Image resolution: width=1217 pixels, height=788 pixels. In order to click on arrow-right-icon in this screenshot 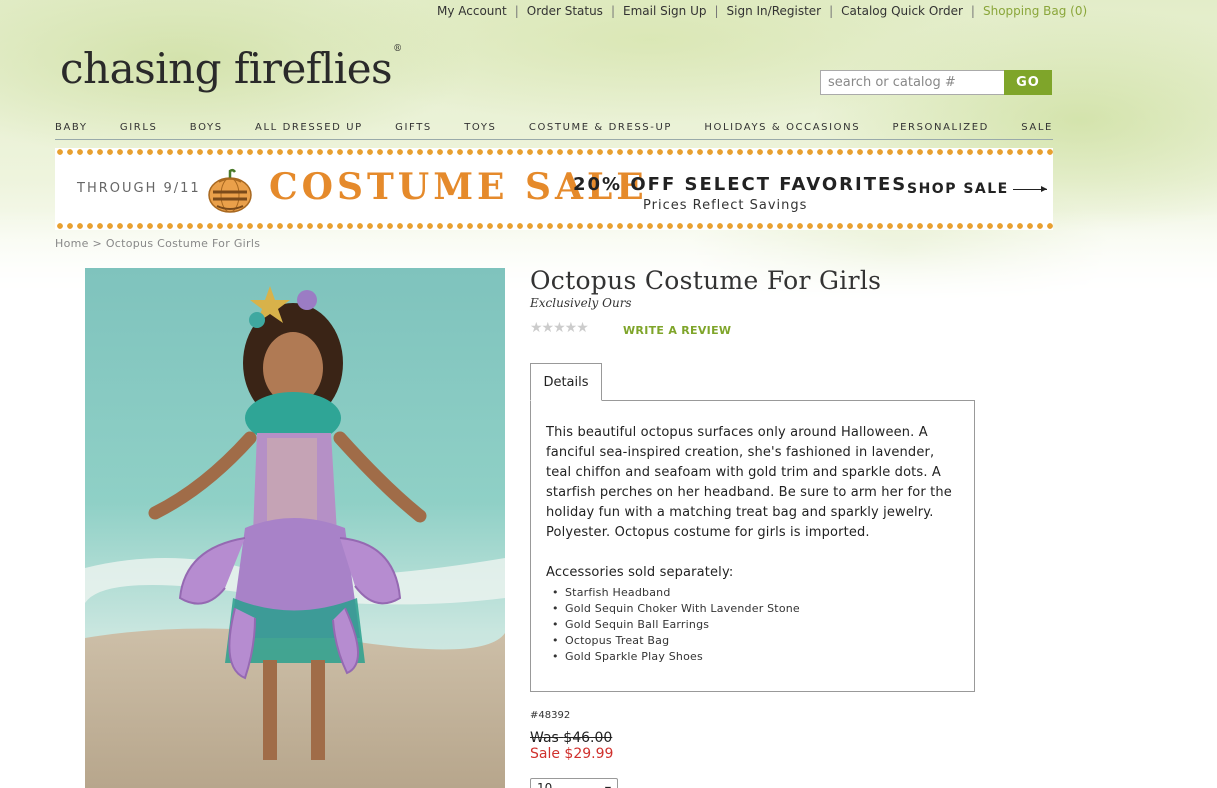, I will do `click(1029, 188)`.